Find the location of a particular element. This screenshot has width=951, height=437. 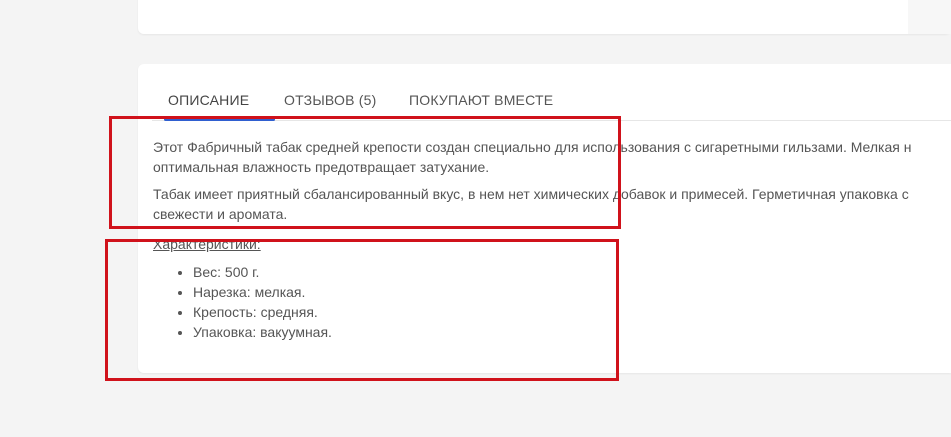

top-card-scroll-strip is located at coordinates (929, 17).